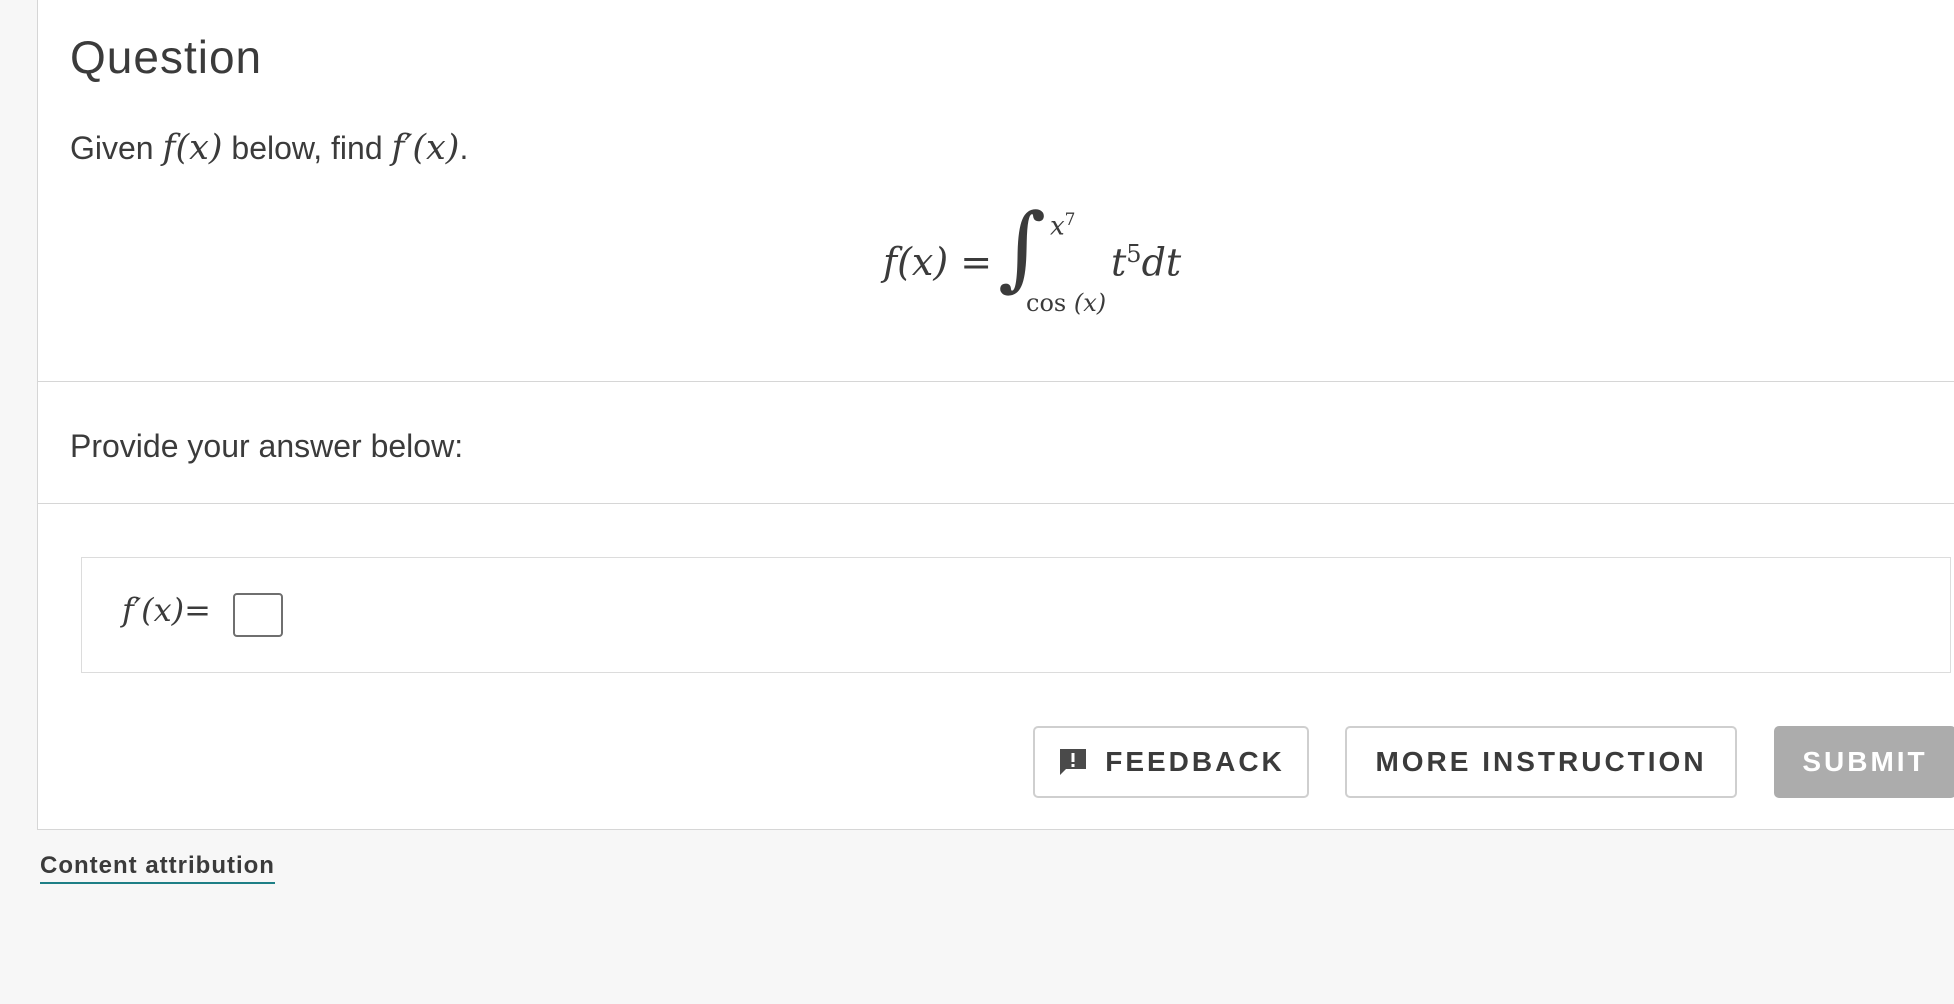 The height and width of the screenshot is (1004, 1954). I want to click on question-prompt: Given f(x) below, find f′(x)., so click(269, 148).